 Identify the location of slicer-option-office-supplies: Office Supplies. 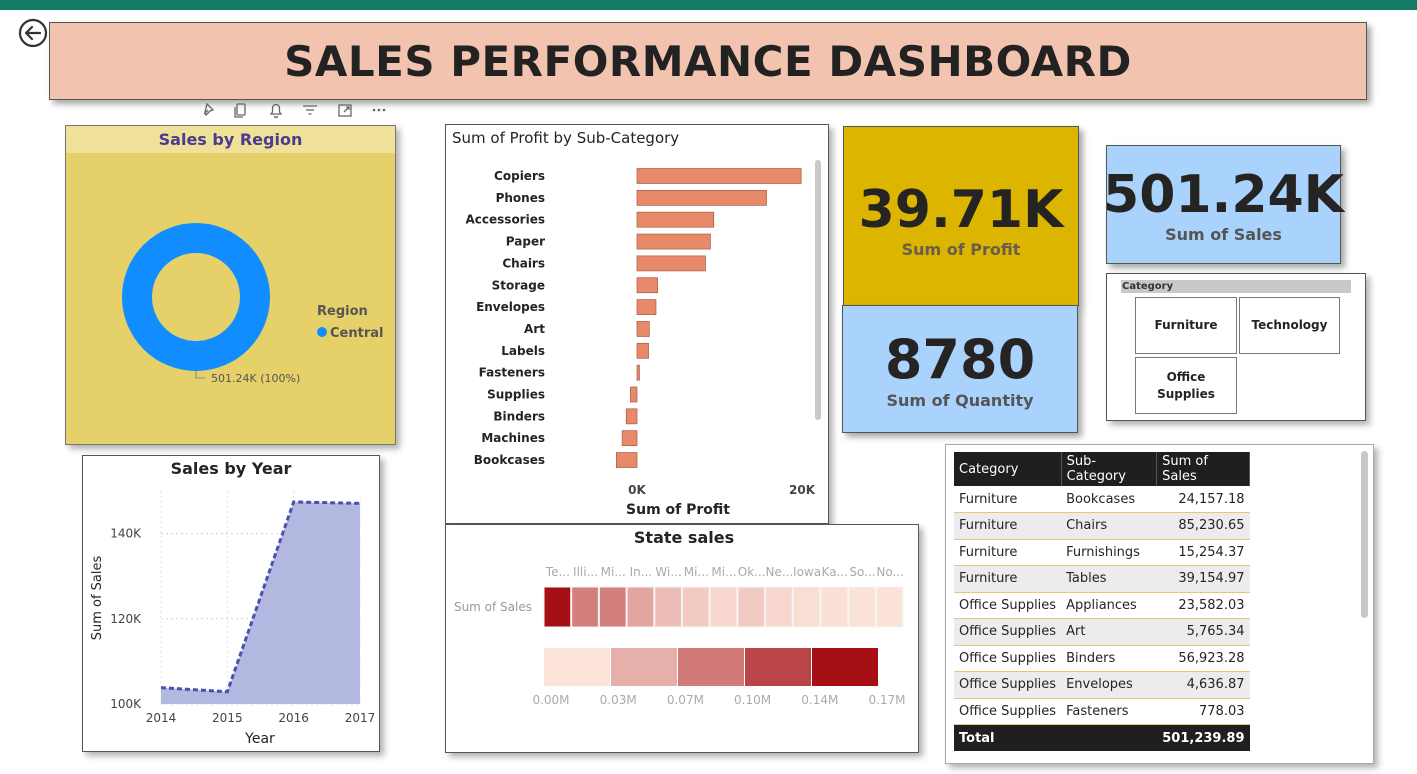
(1186, 385).